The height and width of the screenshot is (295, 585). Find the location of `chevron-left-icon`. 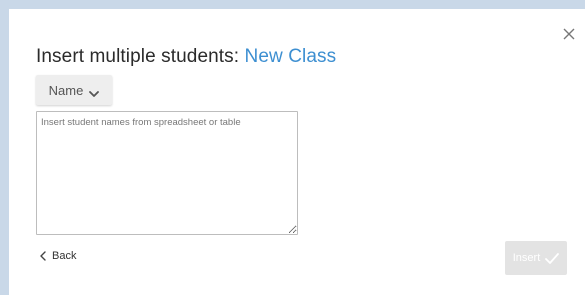

chevron-left-icon is located at coordinates (43, 256).